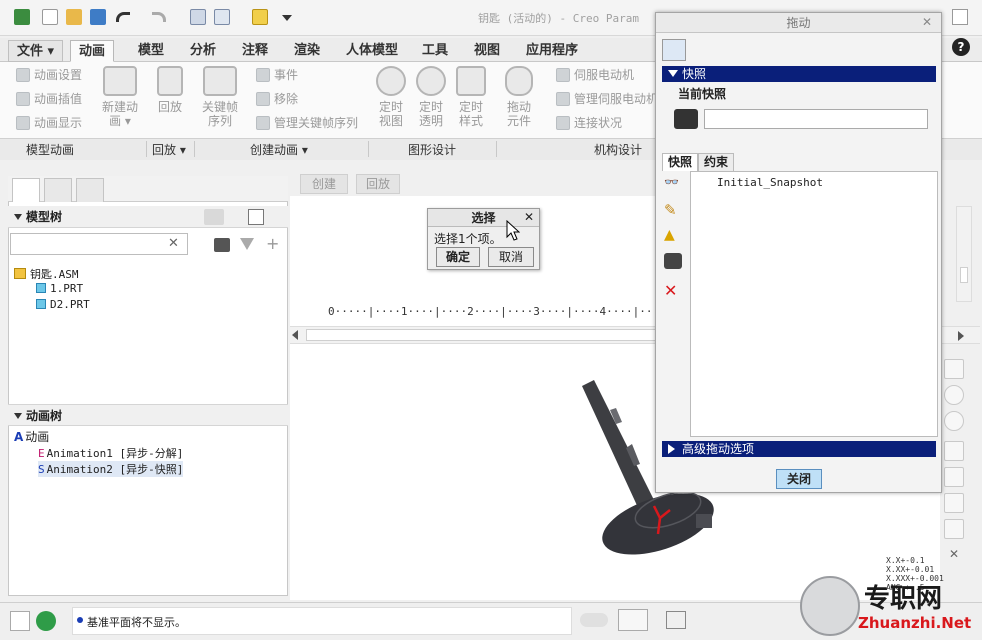 This screenshot has height=640, width=982. I want to click on tab-applications: 应用程序, so click(552, 51).